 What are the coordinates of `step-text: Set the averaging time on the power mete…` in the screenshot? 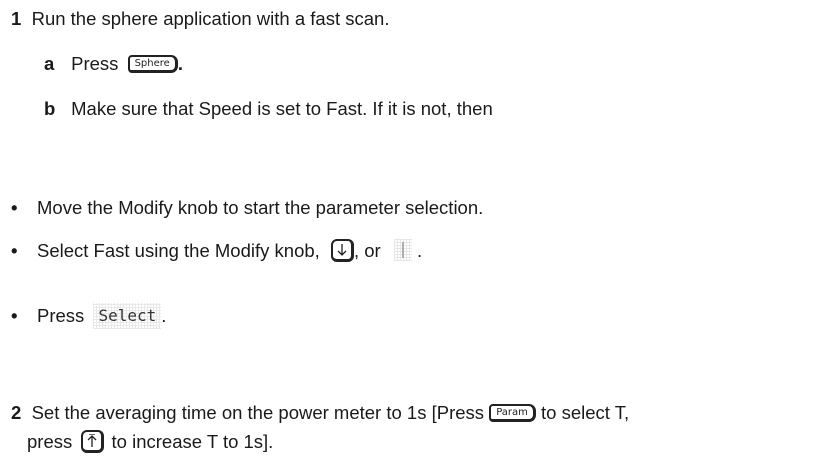 It's located at (258, 412).